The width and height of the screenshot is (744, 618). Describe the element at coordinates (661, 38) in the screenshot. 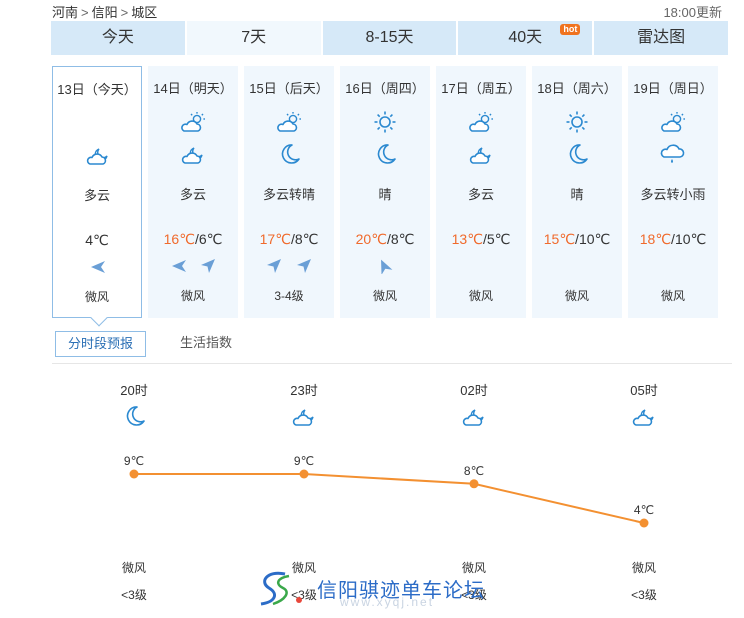

I see `tab-radar: 雷达图` at that location.